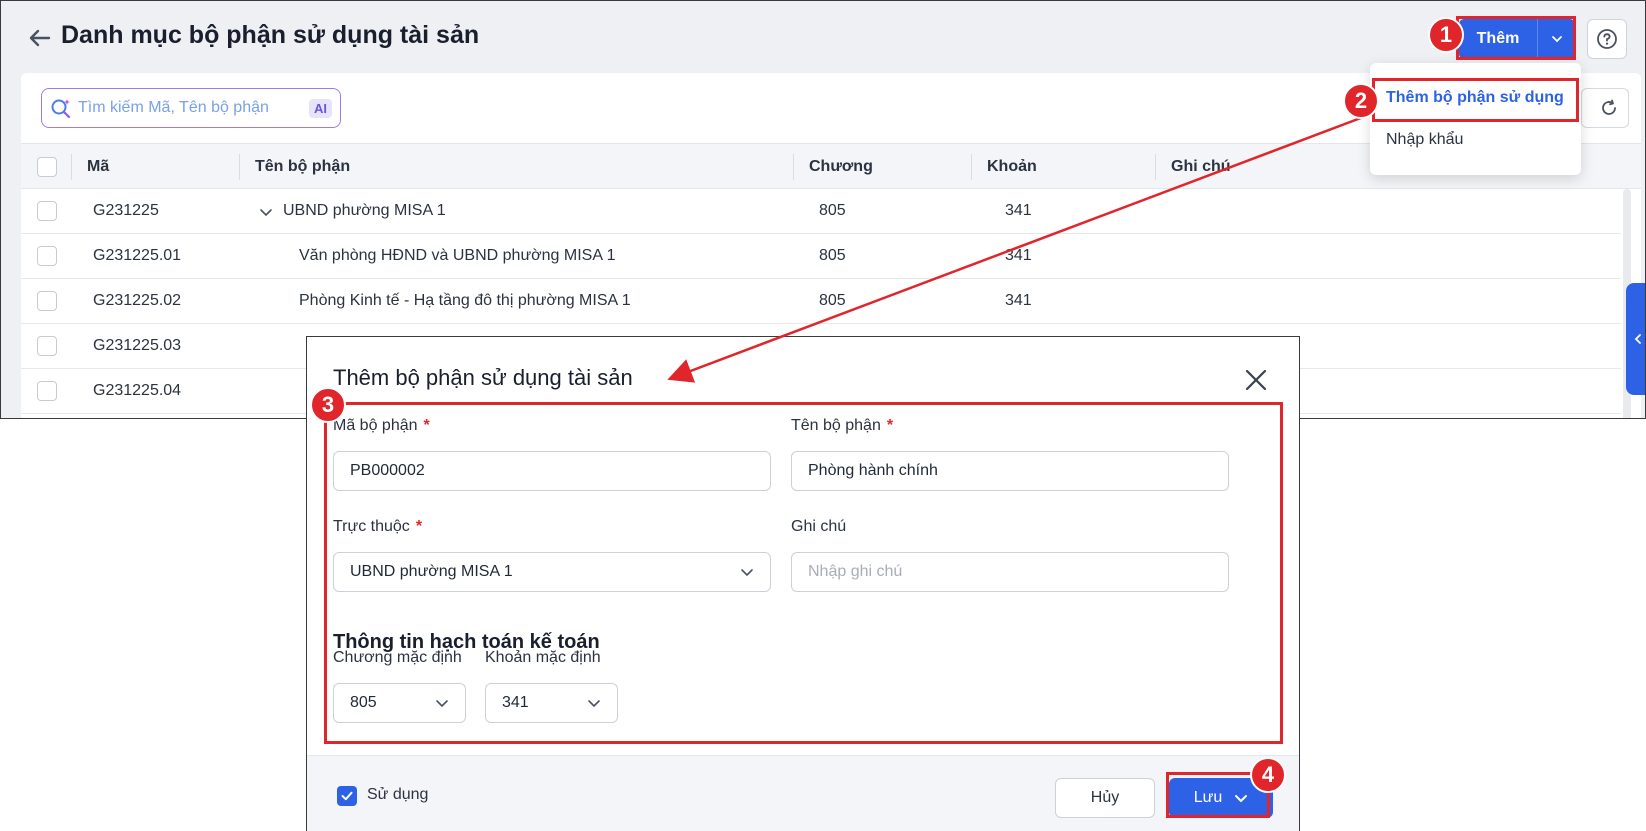  Describe the element at coordinates (126, 210) in the screenshot. I see `row-code: G231225` at that location.